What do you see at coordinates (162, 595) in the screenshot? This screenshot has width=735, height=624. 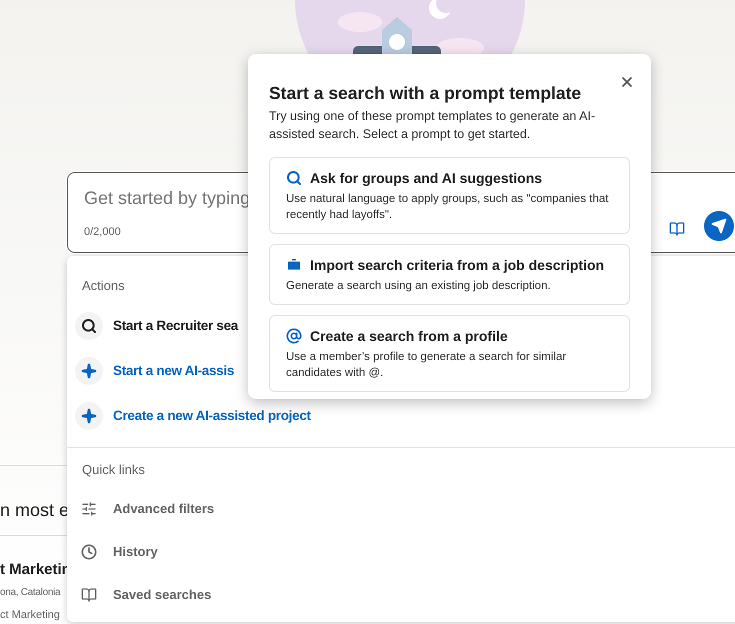 I see `menu-label: Saved searches` at bounding box center [162, 595].